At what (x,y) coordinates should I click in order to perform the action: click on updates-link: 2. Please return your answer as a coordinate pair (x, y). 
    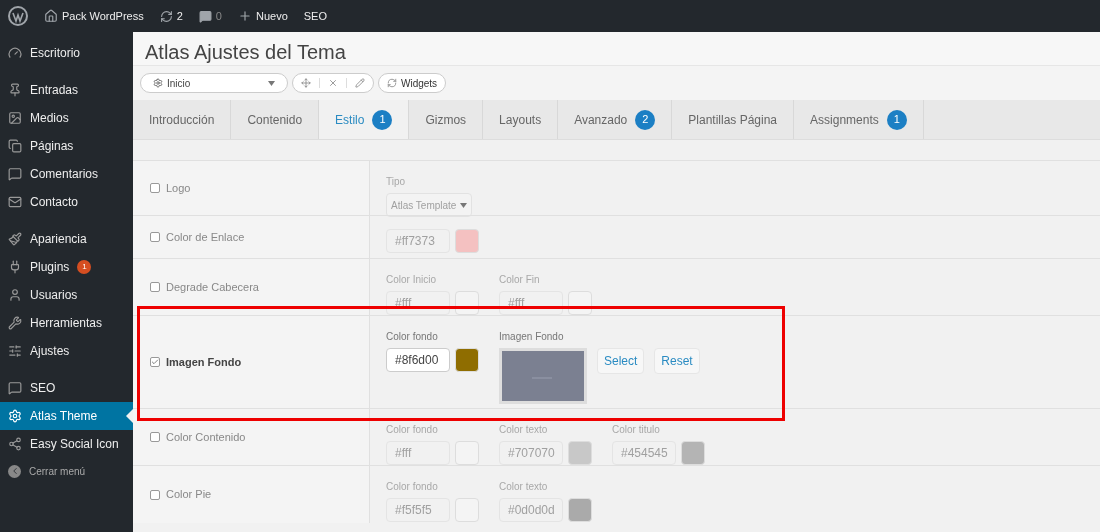
    Looking at the image, I should click on (171, 16).